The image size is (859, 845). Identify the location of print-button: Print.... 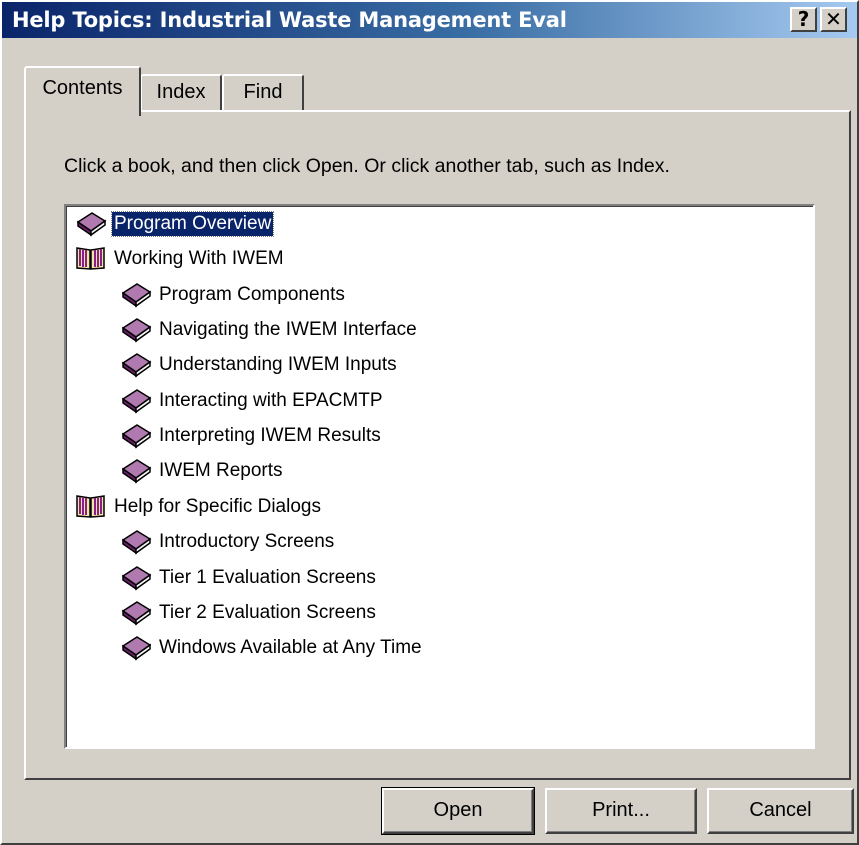
(621, 811).